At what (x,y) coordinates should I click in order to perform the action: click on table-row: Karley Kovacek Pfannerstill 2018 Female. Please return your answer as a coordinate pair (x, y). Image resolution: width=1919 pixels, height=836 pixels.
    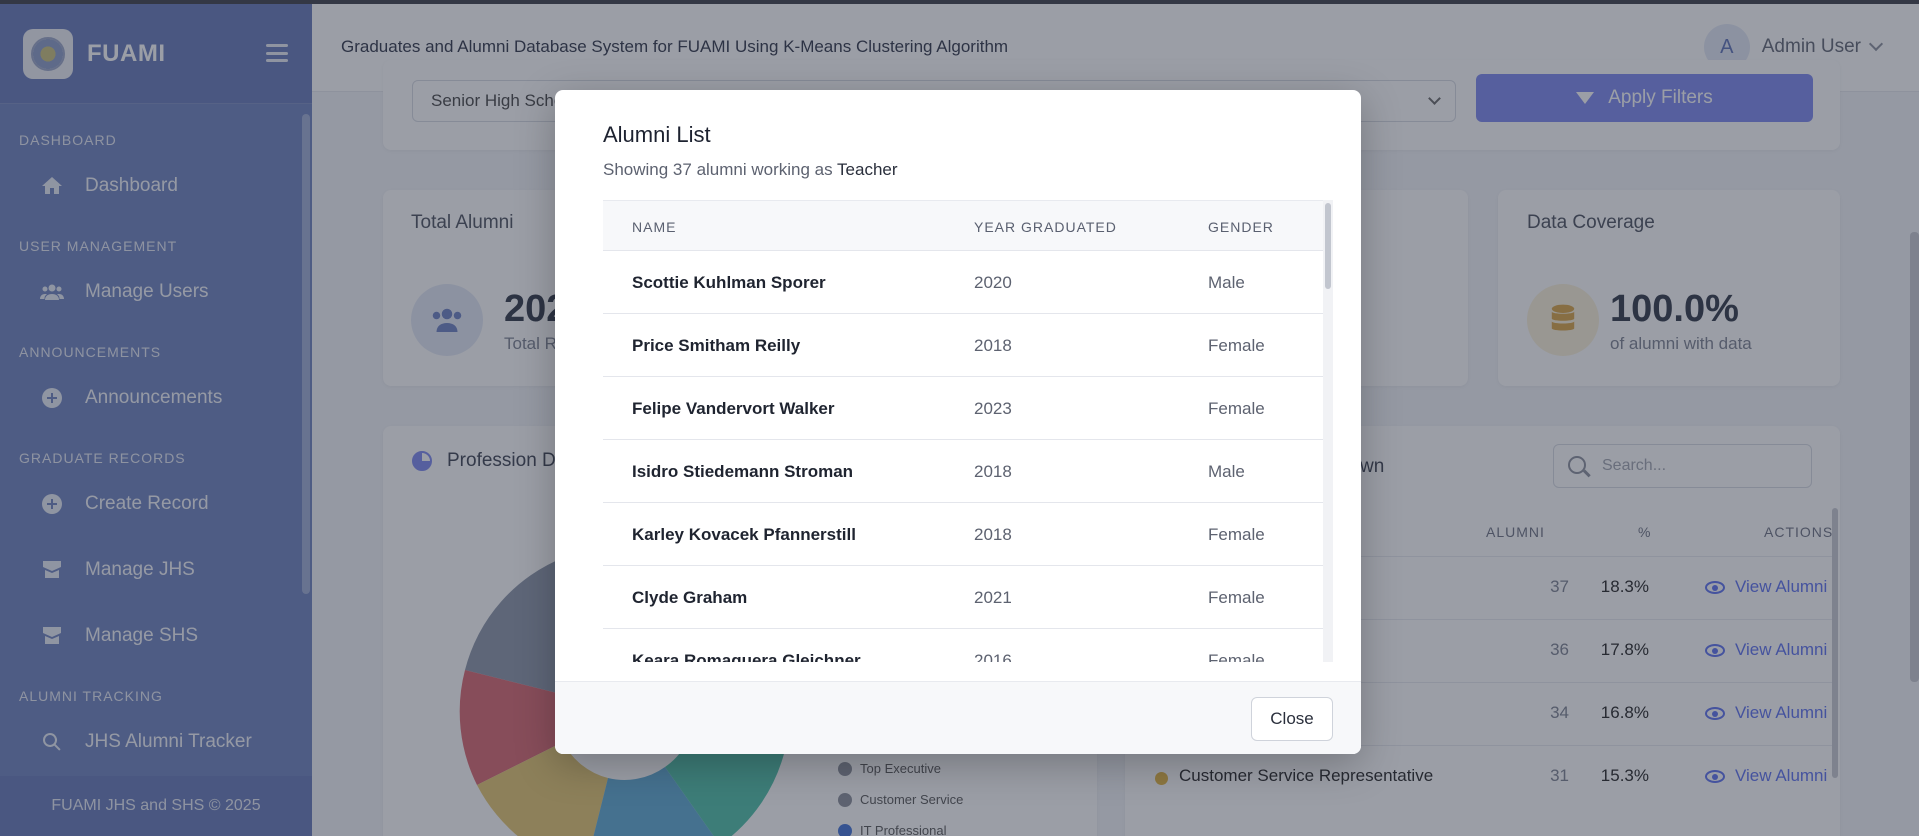
    Looking at the image, I should click on (968, 534).